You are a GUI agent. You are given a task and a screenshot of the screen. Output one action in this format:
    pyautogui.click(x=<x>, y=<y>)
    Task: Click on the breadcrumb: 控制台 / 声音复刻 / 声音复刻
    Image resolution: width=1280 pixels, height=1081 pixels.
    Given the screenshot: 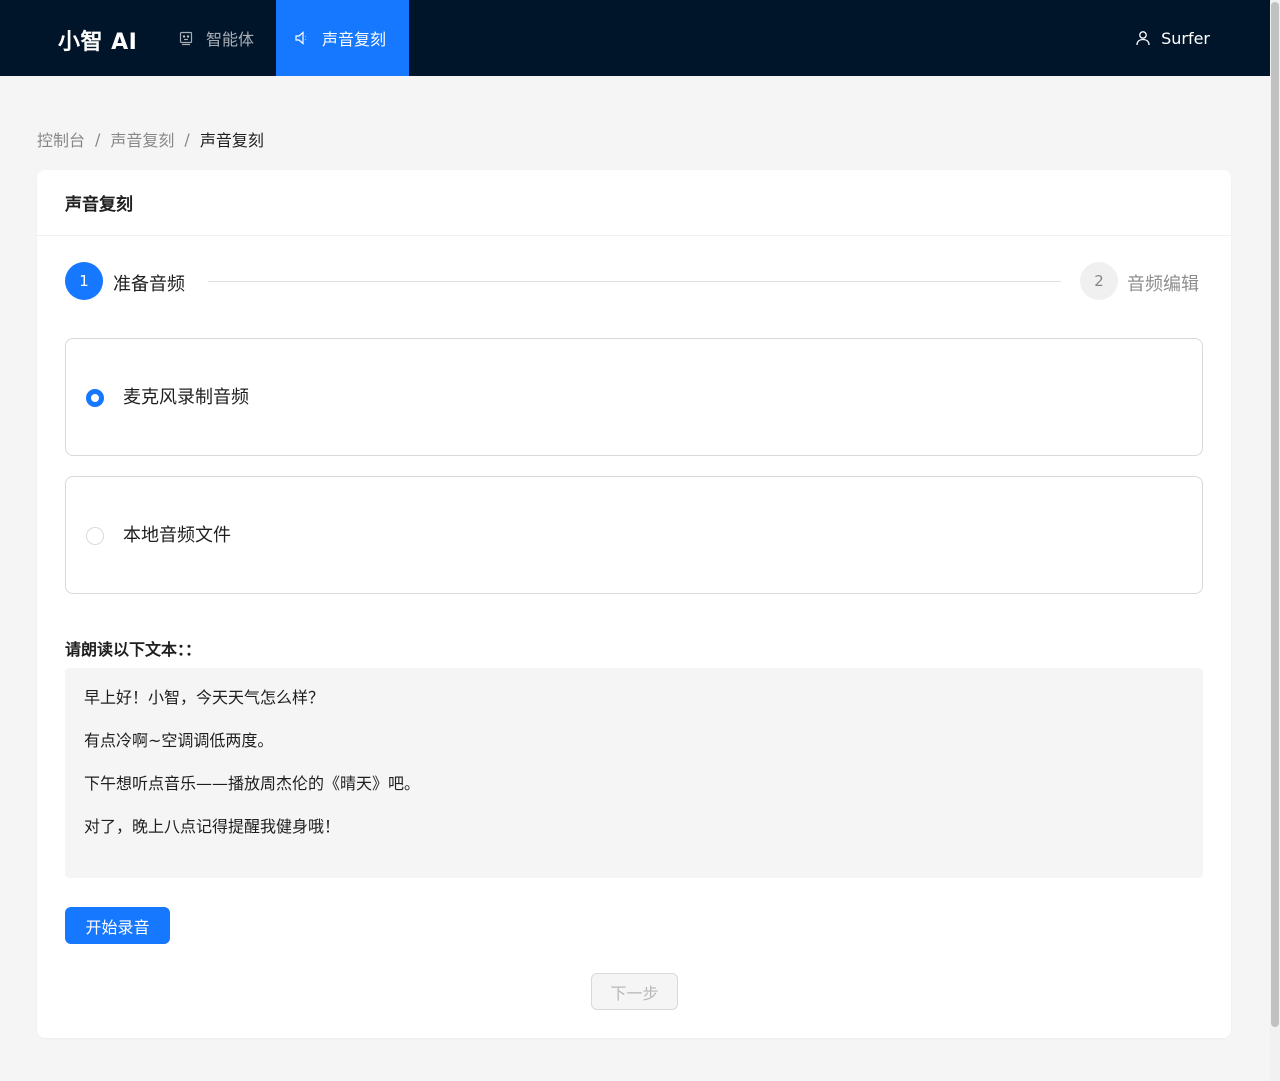 What is the action you would take?
    pyautogui.click(x=150, y=139)
    